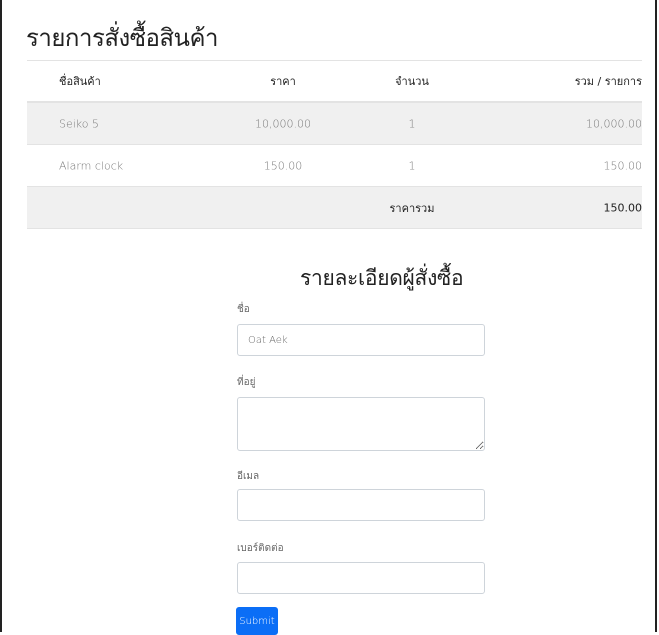  What do you see at coordinates (260, 548) in the screenshot?
I see `phone-label: เบอร์ติดต่อ` at bounding box center [260, 548].